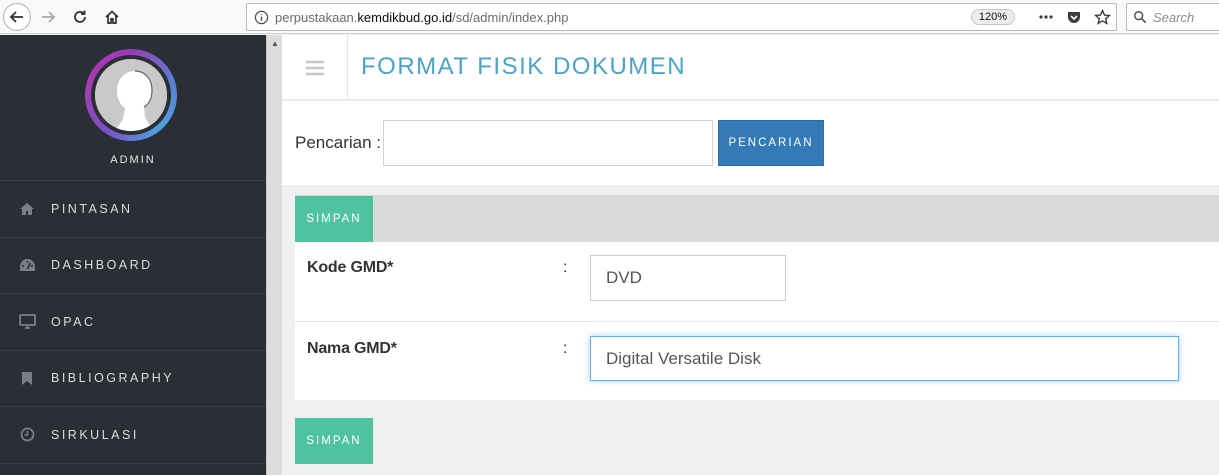 Image resolution: width=1219 pixels, height=475 pixels. Describe the element at coordinates (261, 17) in the screenshot. I see `info-icon` at that location.